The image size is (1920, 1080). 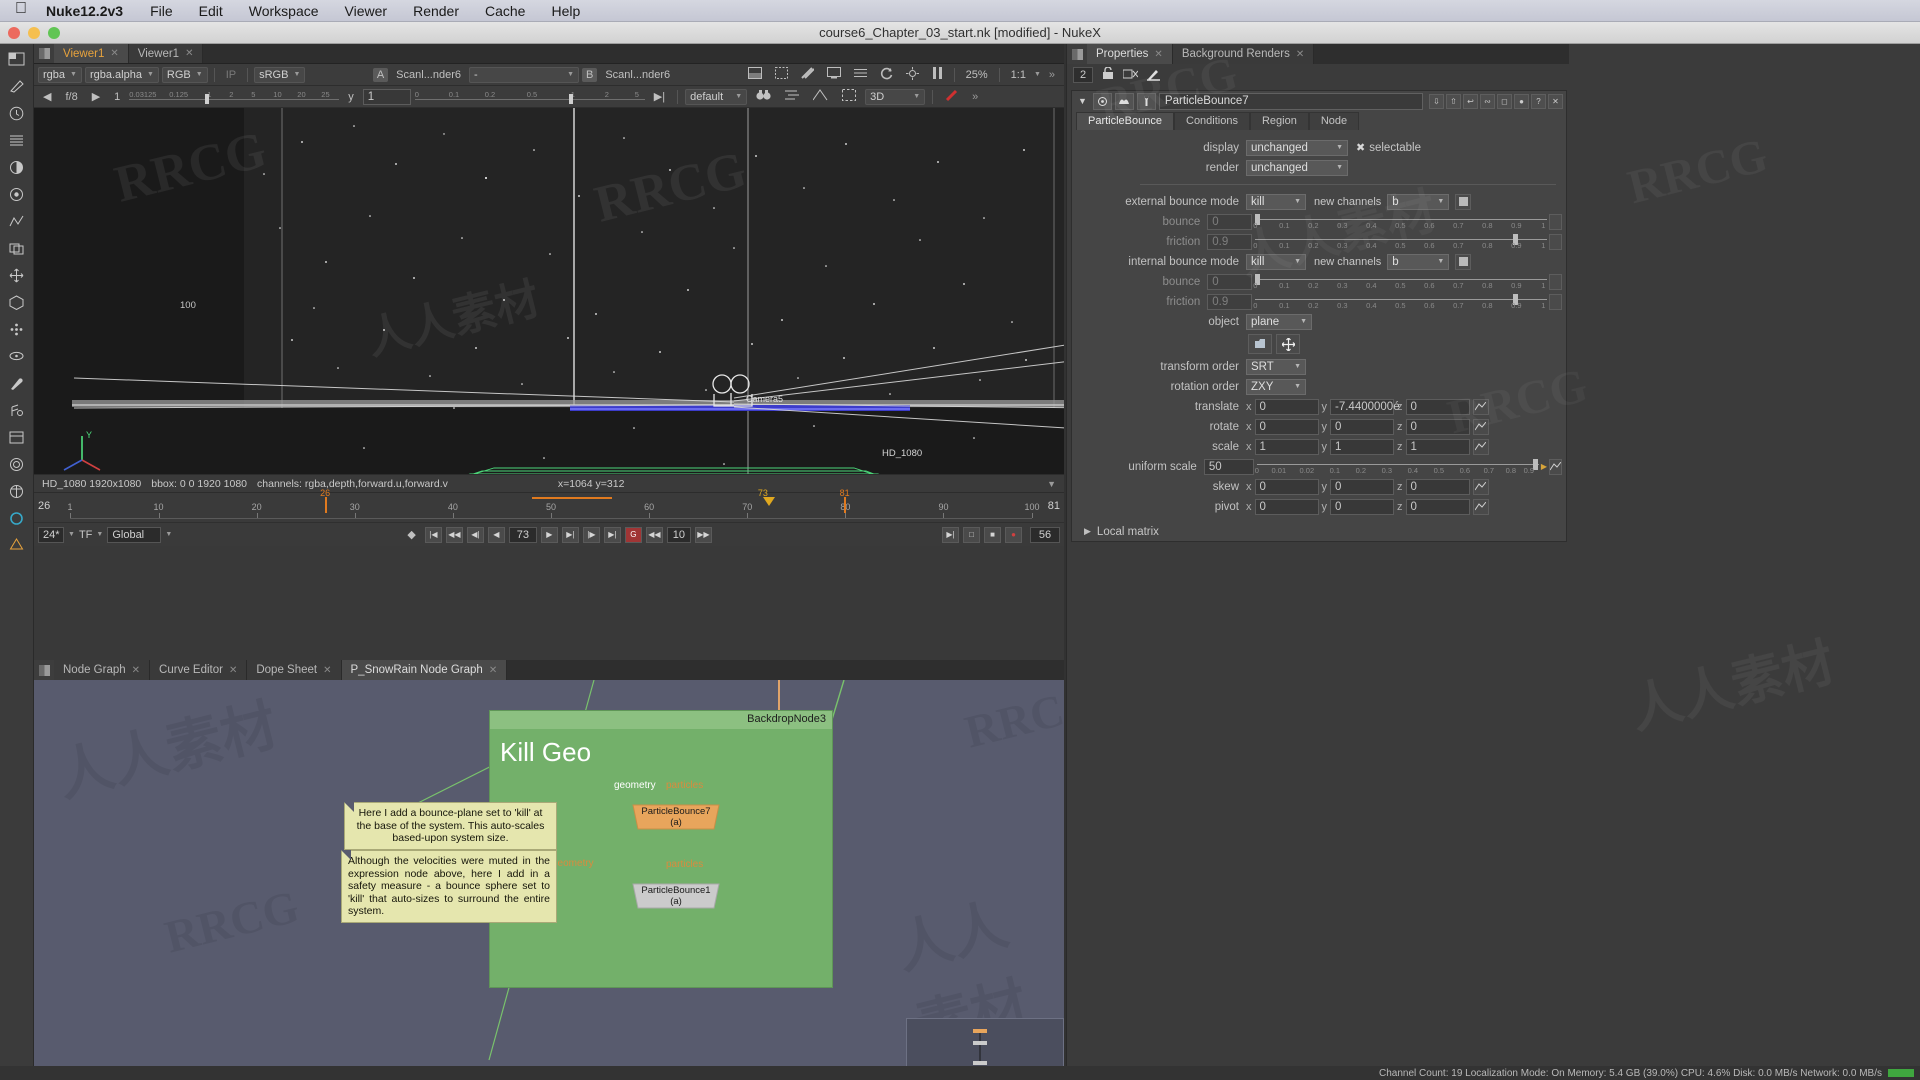 I want to click on frame-back-button: ◀◀, so click(x=654, y=534).